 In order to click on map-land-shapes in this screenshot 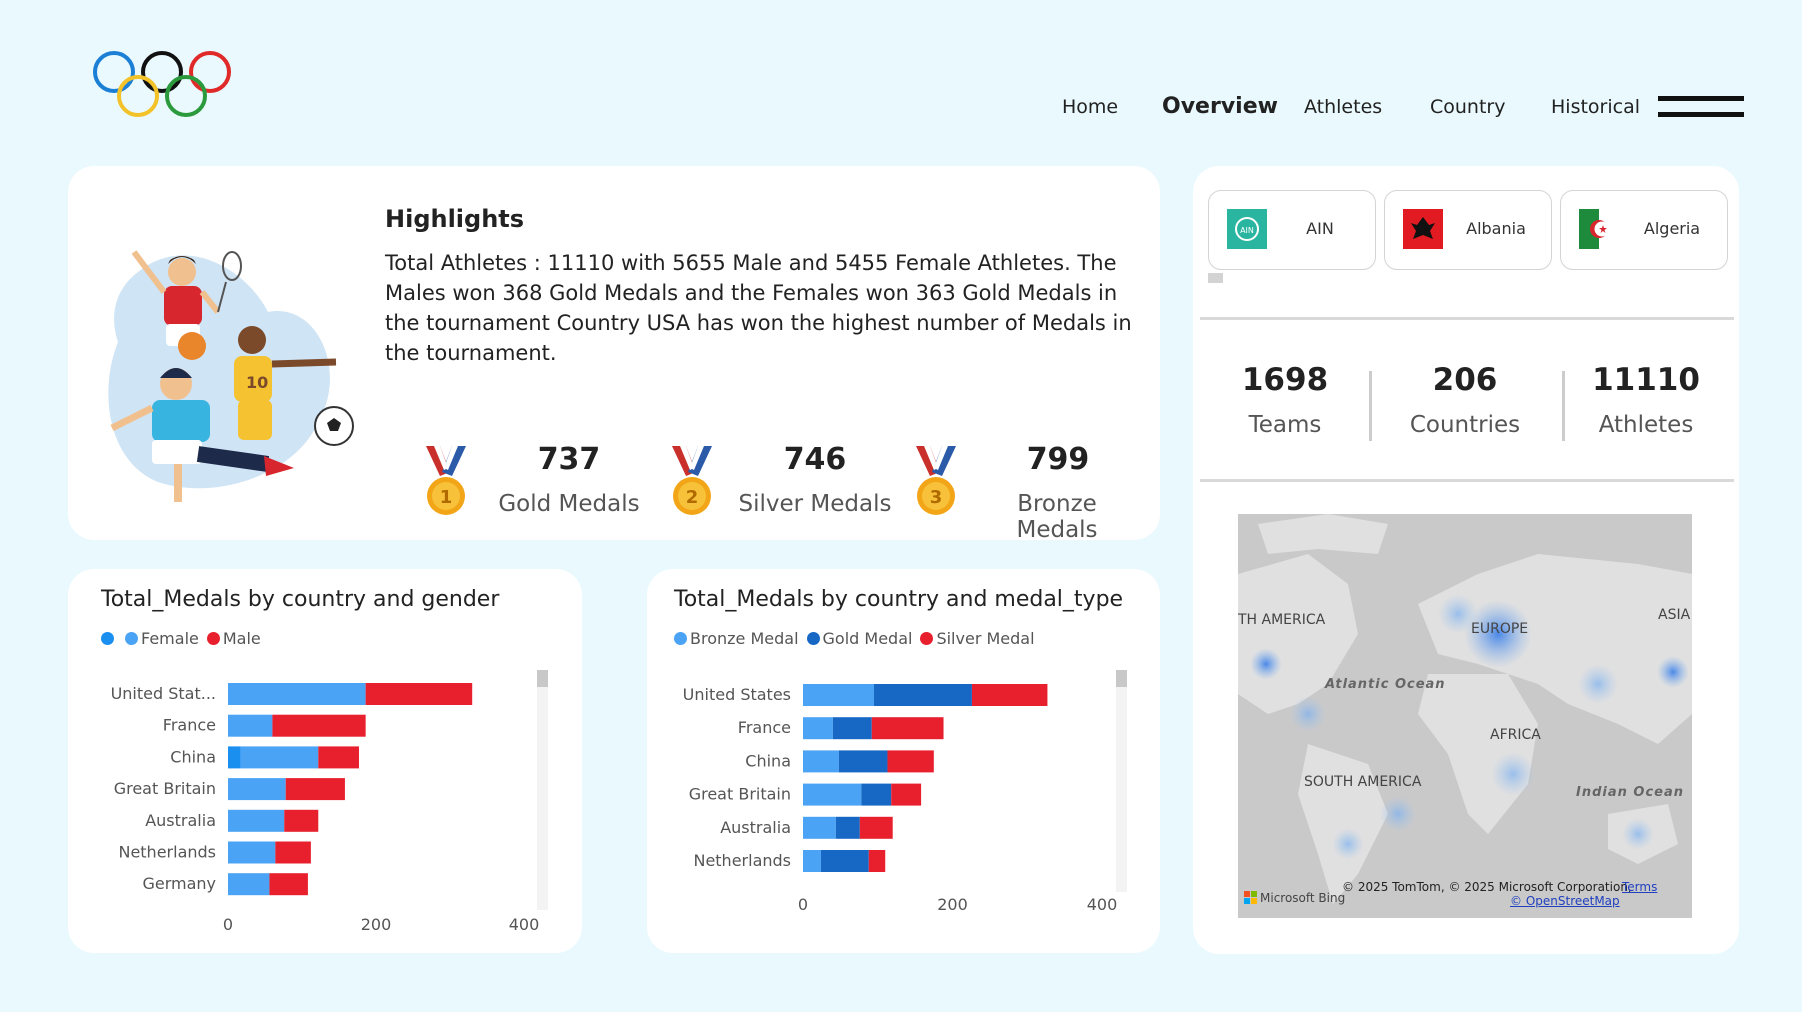, I will do `click(1465, 709)`.